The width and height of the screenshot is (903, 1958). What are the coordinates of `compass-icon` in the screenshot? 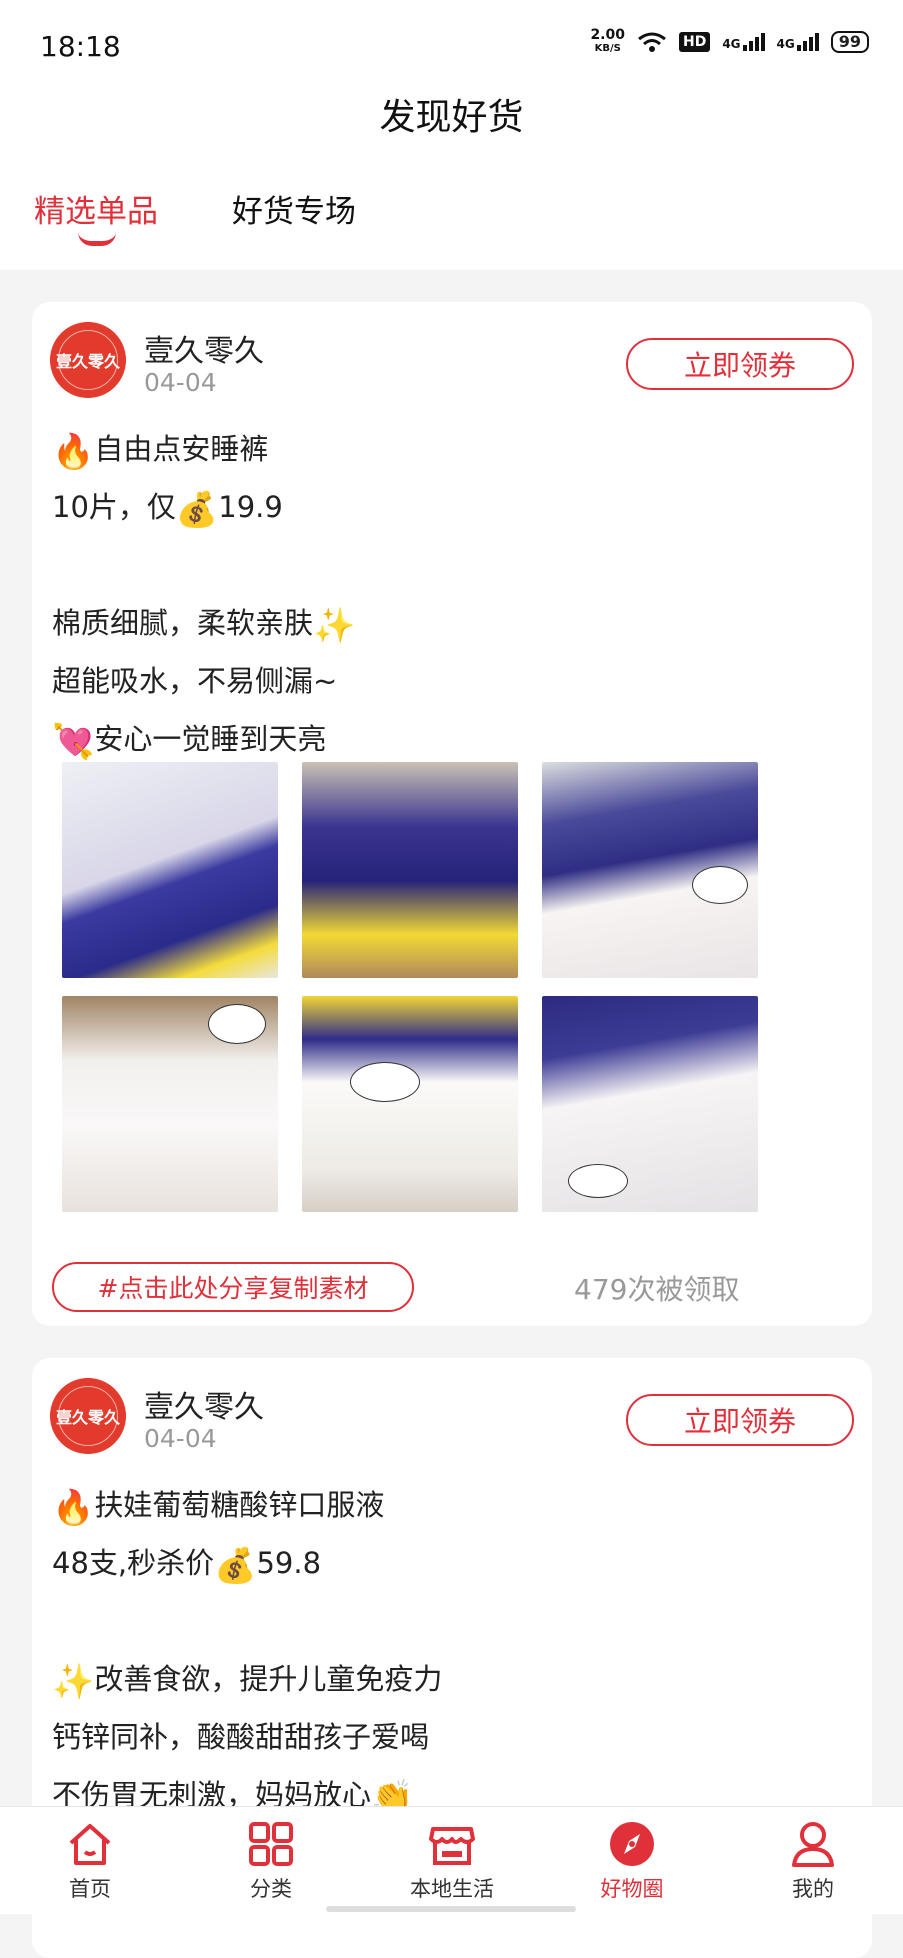 It's located at (632, 1844).